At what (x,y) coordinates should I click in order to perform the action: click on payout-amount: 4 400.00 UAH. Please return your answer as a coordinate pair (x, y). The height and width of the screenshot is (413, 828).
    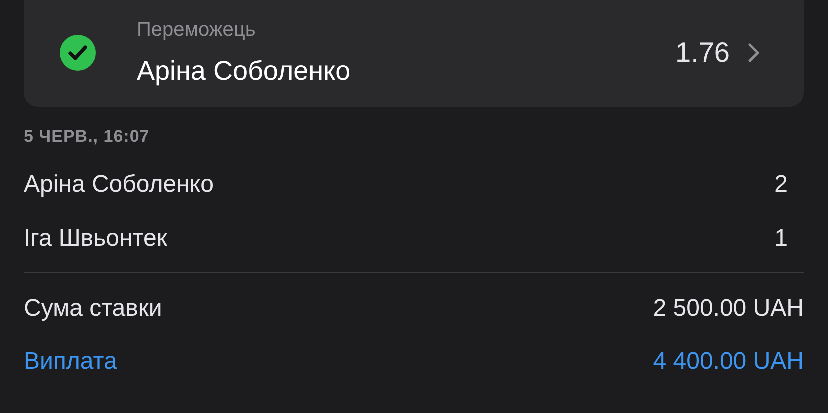
    Looking at the image, I should click on (728, 362).